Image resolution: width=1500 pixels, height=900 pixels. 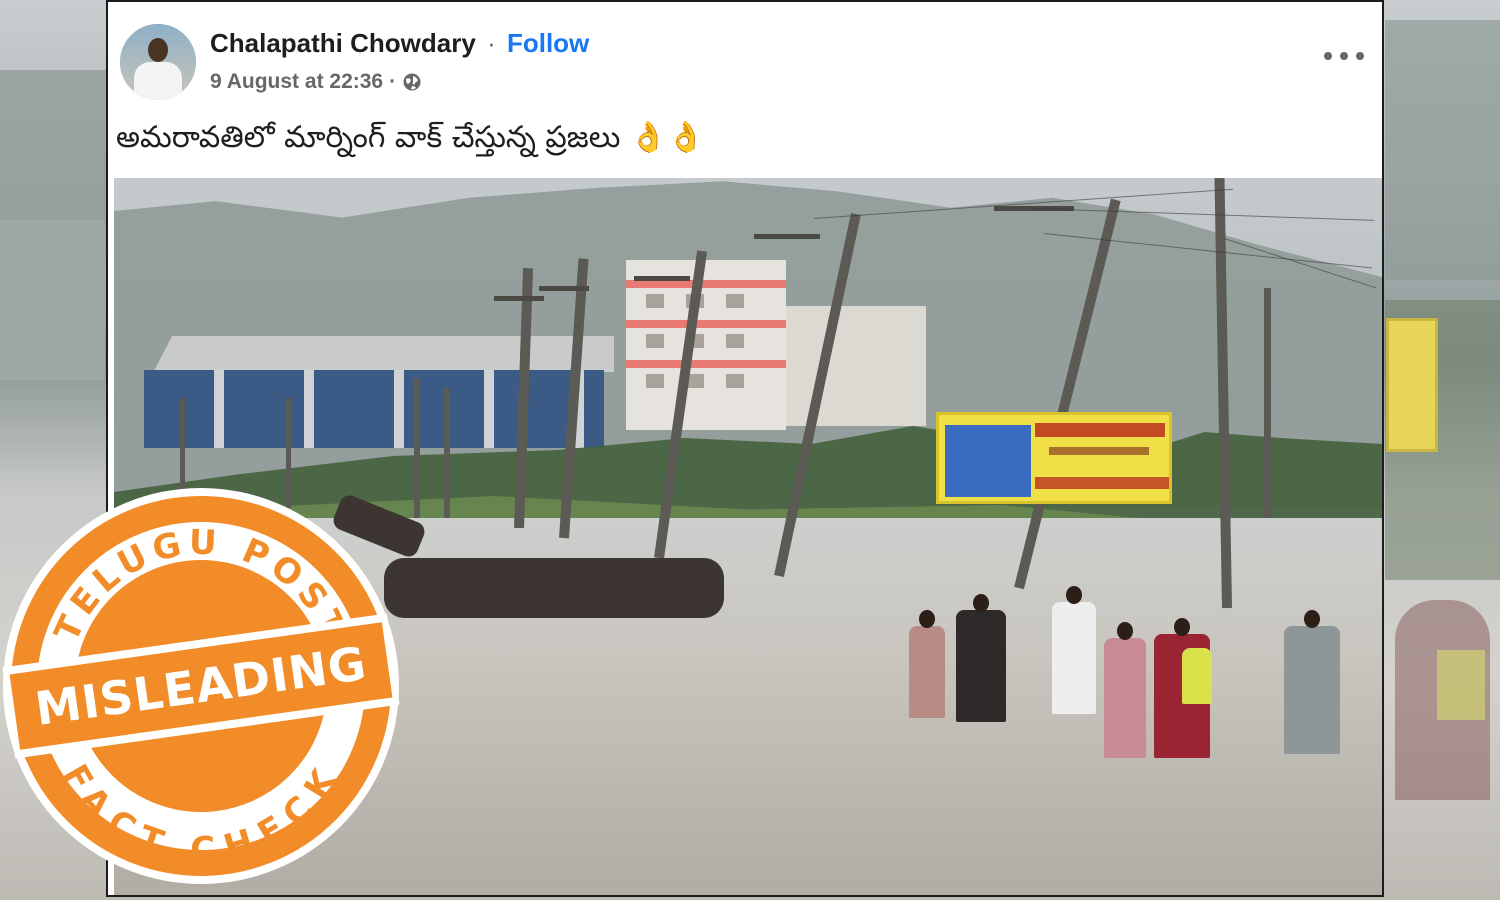 I want to click on svg-text: FACT CHECK, so click(x=200, y=814).